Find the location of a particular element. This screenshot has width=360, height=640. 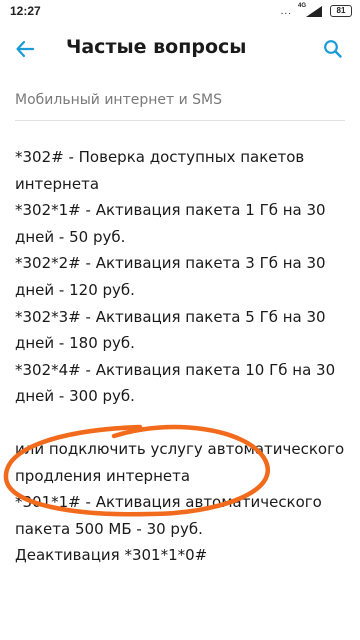

app-bar: Частые вопросы is located at coordinates (180, 49).